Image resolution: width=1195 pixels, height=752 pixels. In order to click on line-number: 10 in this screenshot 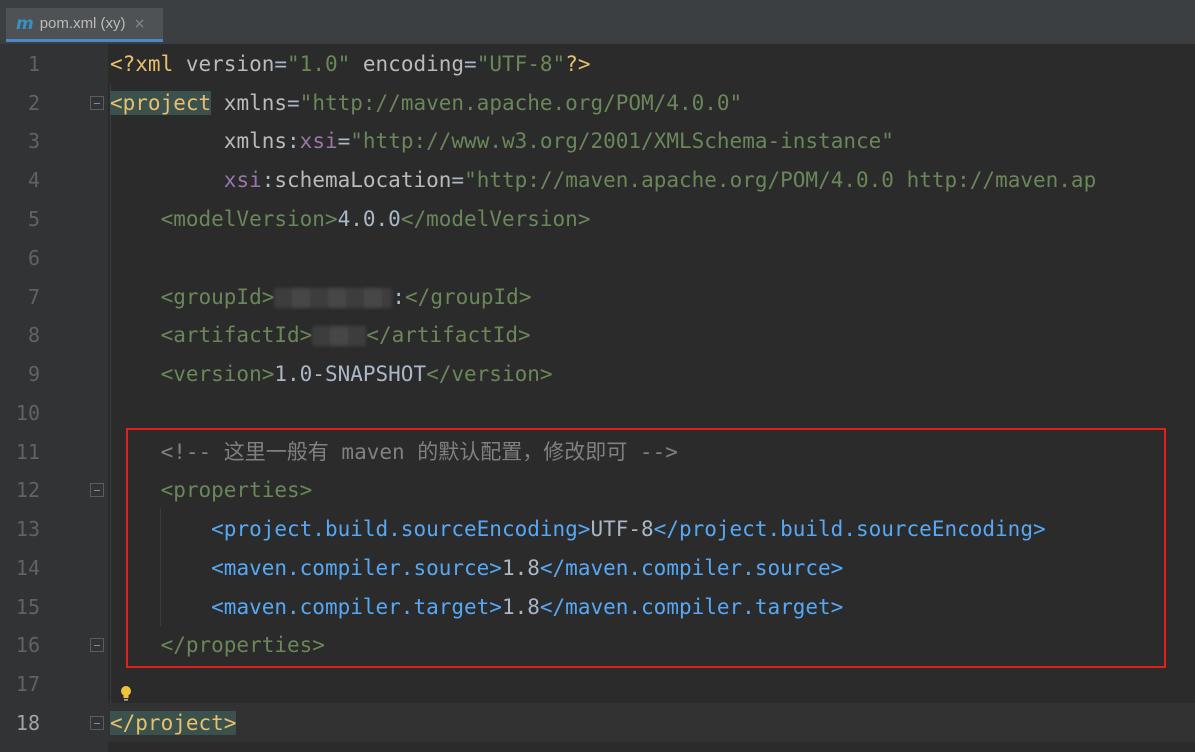, I will do `click(27, 413)`.